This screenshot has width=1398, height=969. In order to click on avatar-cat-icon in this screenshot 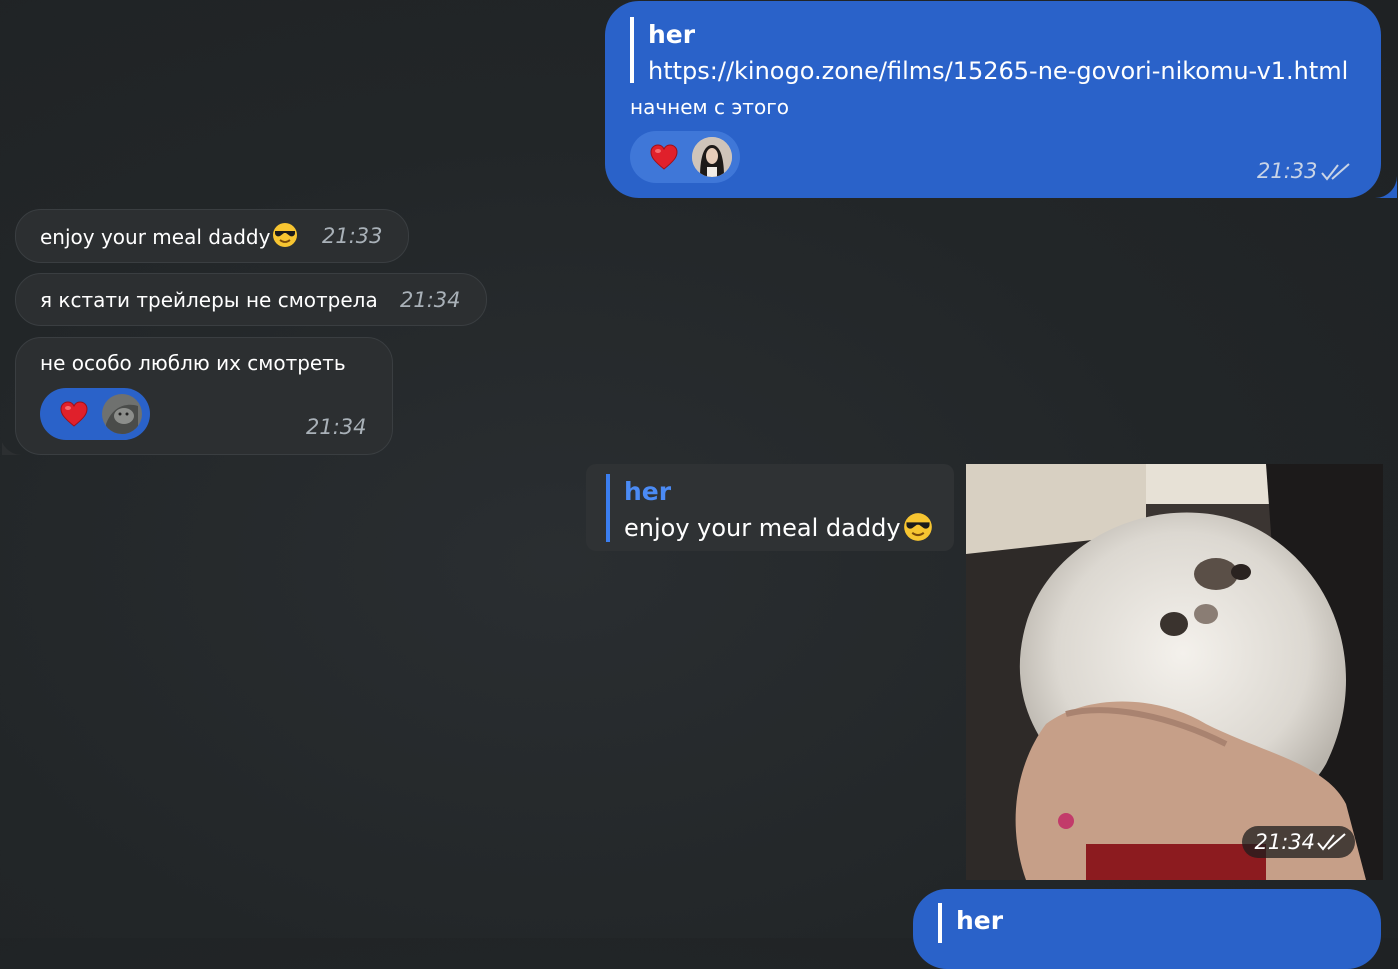, I will do `click(122, 414)`.